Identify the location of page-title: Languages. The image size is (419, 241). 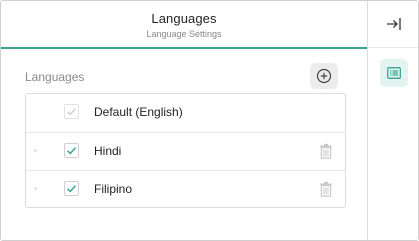
(184, 18).